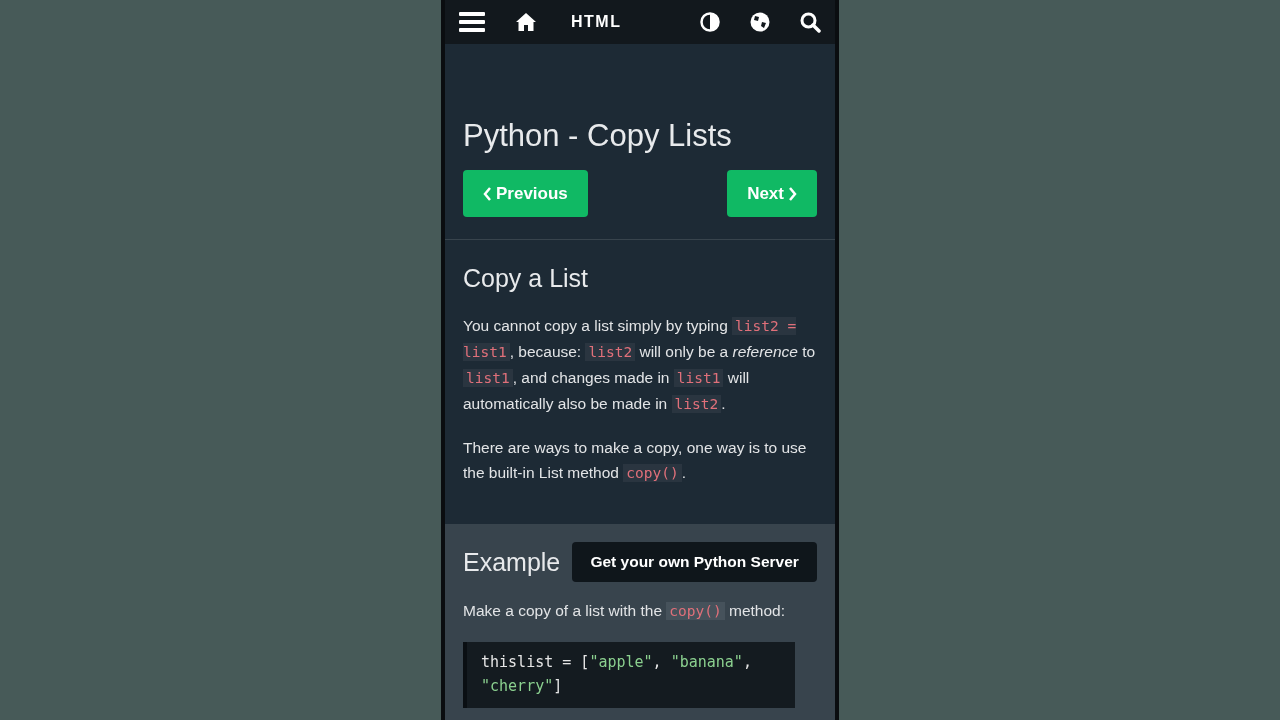  I want to click on paragraph: You cannot copy a list simply by typing list2 = list1 , because: list2 will only be a reference to list1 , and changes made in list1 will automatically also be made in list2 ., so click(640, 365).